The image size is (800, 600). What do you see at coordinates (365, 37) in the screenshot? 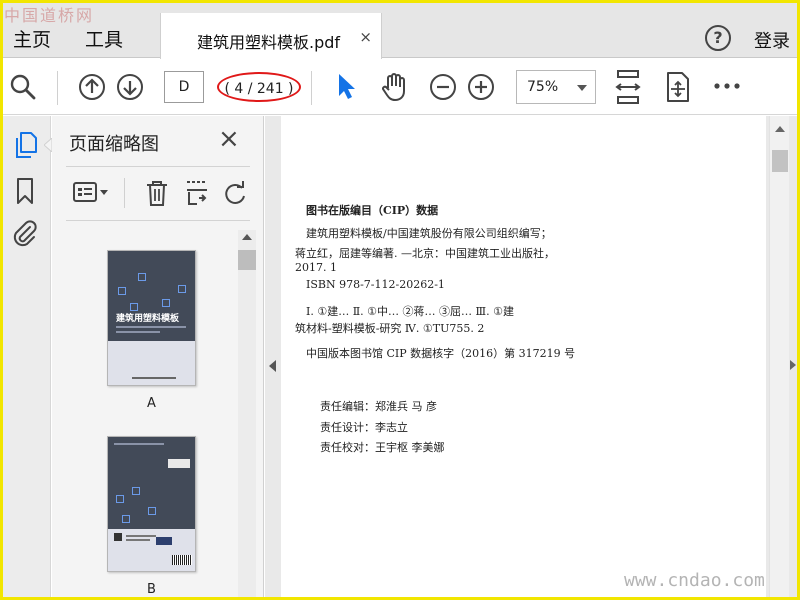
I see `tab-close-icon: ×` at bounding box center [365, 37].